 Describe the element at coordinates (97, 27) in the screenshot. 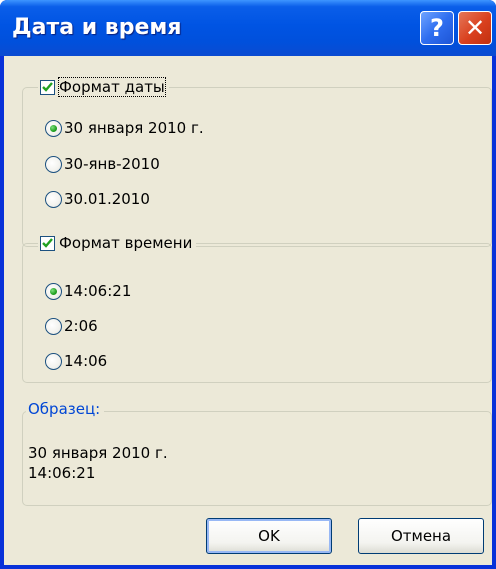

I see `window-title: Дата и время` at that location.